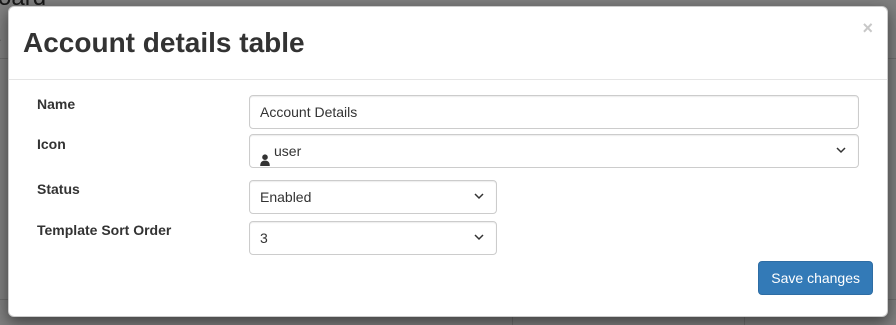 The height and width of the screenshot is (325, 896). I want to click on sort-order-select: 3, so click(373, 238).